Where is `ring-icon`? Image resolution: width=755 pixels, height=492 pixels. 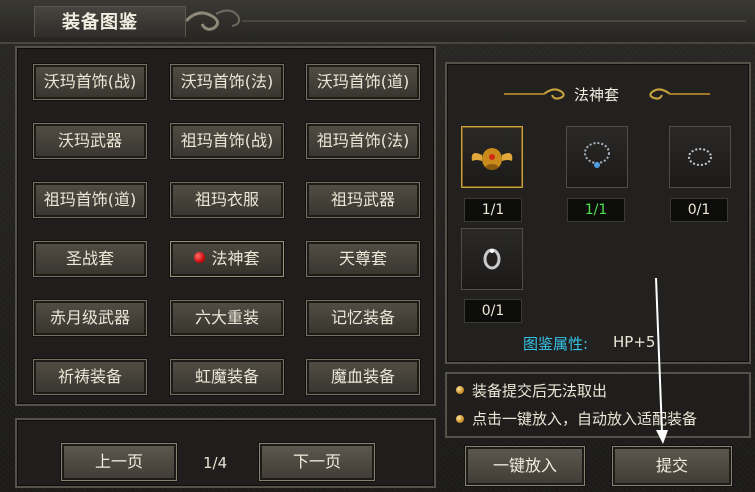 ring-icon is located at coordinates (492, 259).